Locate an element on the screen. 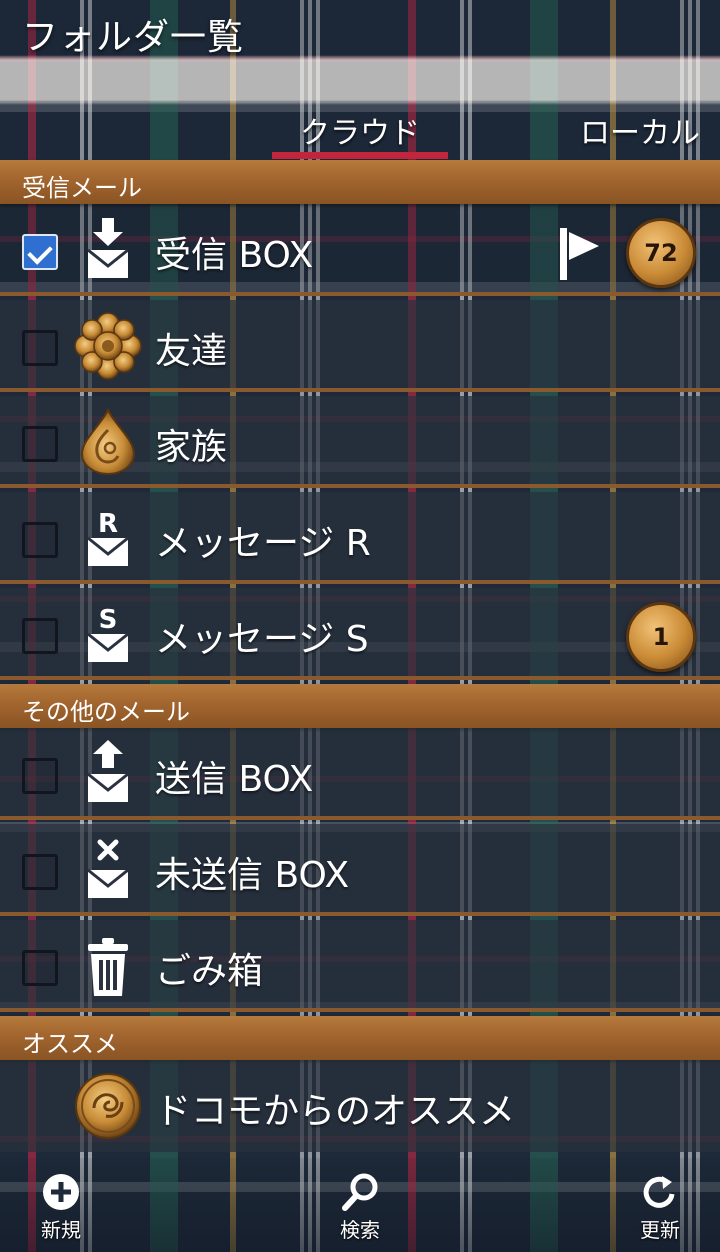  tab-local: ローカル is located at coordinates (640, 130).